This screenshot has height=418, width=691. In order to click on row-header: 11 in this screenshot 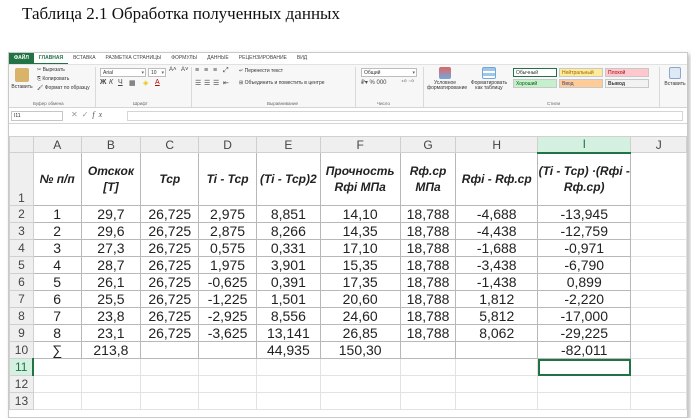, I will do `click(22, 367)`.